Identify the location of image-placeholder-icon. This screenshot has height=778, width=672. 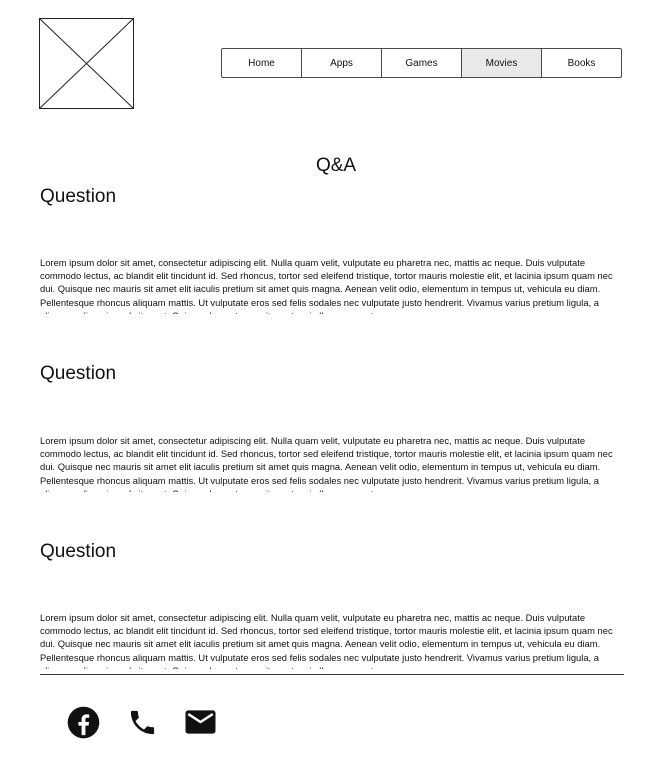
(86, 63).